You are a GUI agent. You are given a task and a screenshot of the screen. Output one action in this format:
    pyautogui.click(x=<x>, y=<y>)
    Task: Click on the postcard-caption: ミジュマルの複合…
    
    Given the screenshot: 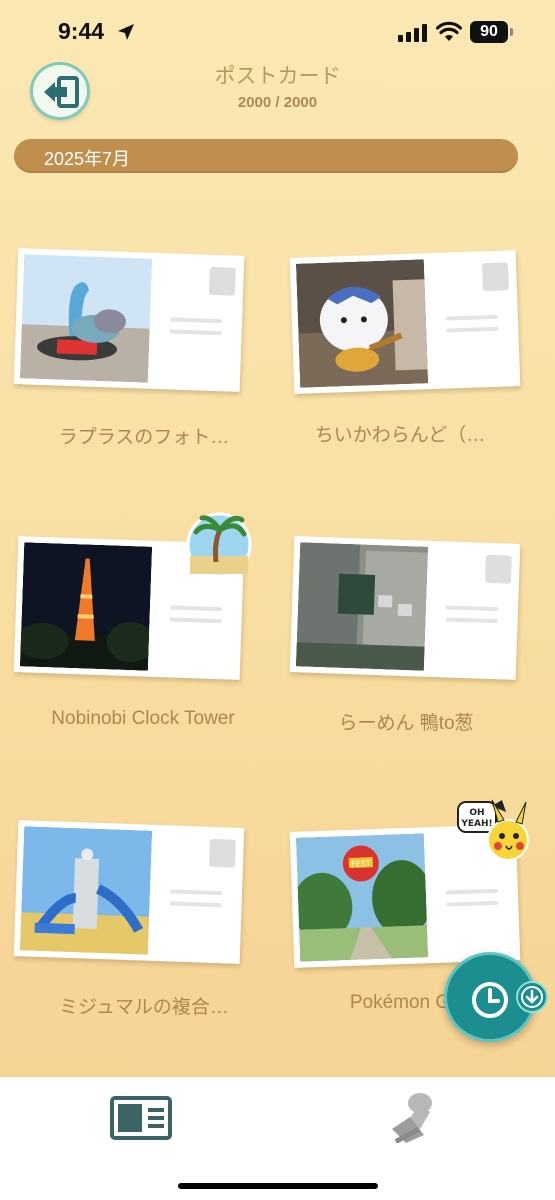 What is the action you would take?
    pyautogui.click(x=144, y=1007)
    